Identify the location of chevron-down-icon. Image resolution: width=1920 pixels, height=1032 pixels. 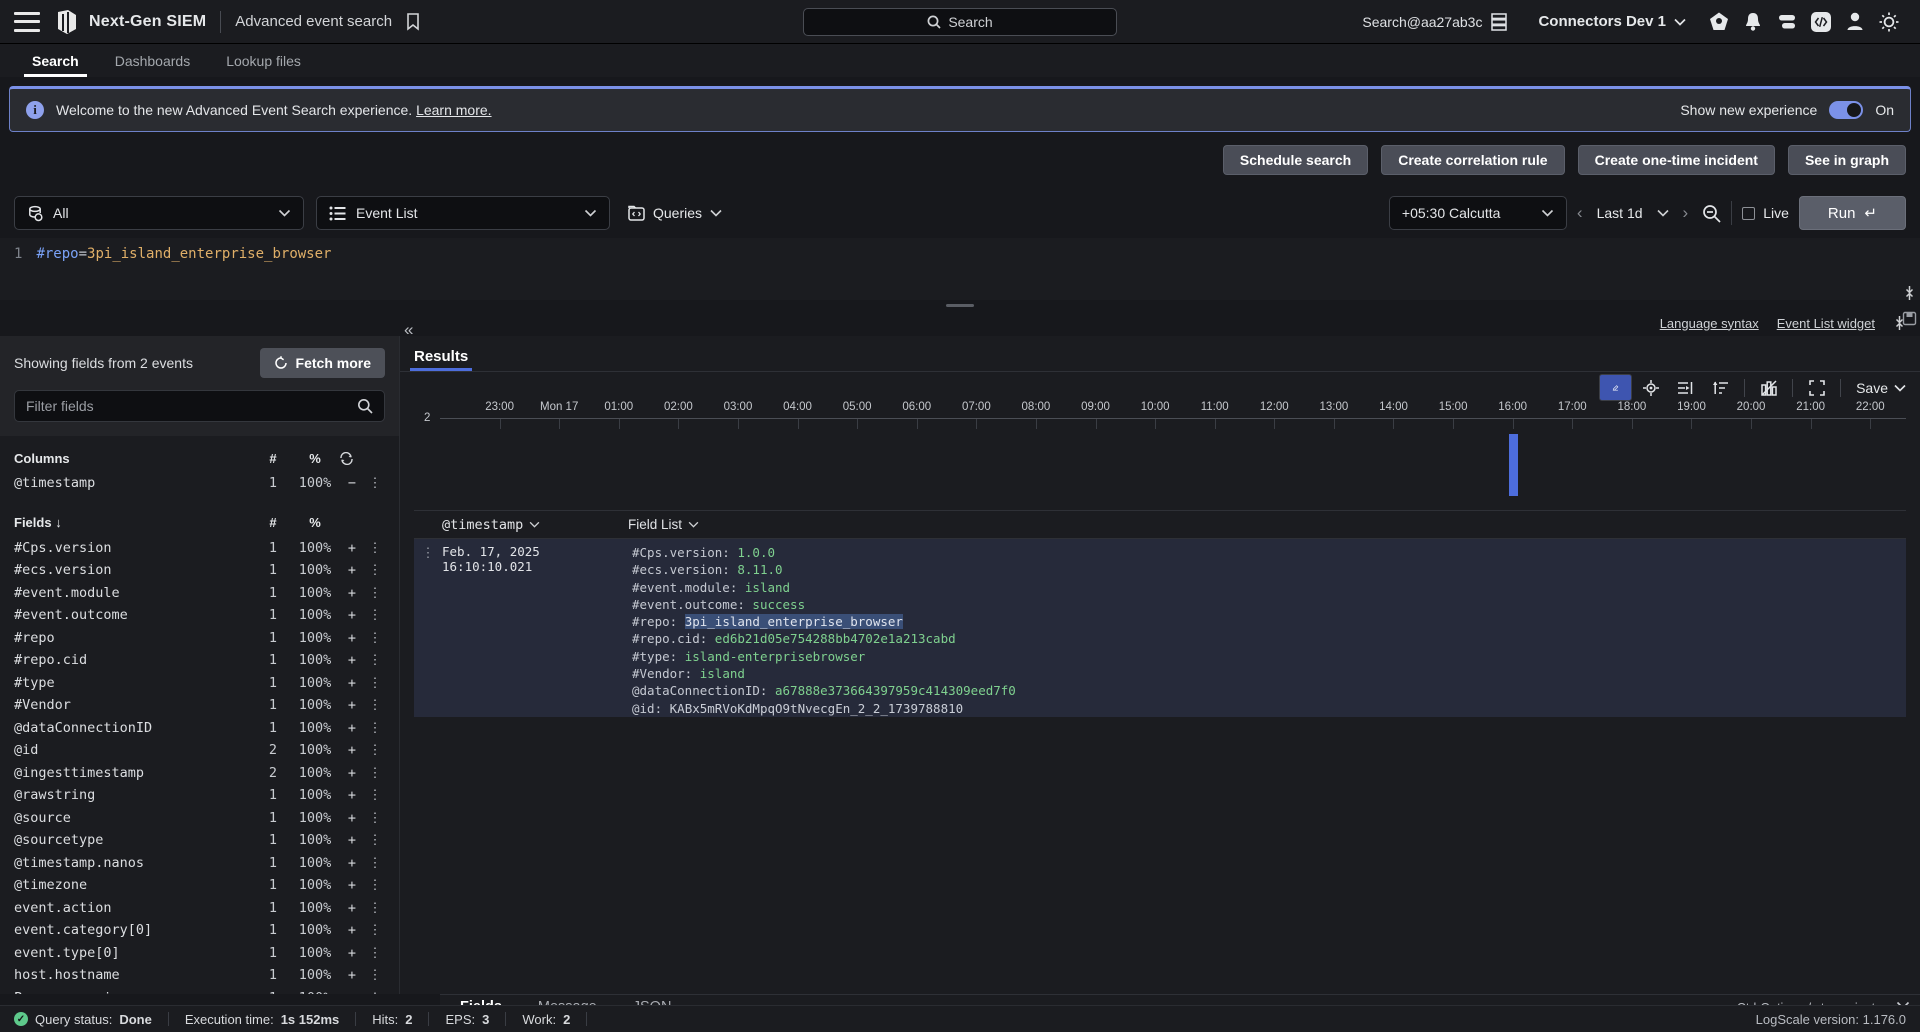
(1662, 213).